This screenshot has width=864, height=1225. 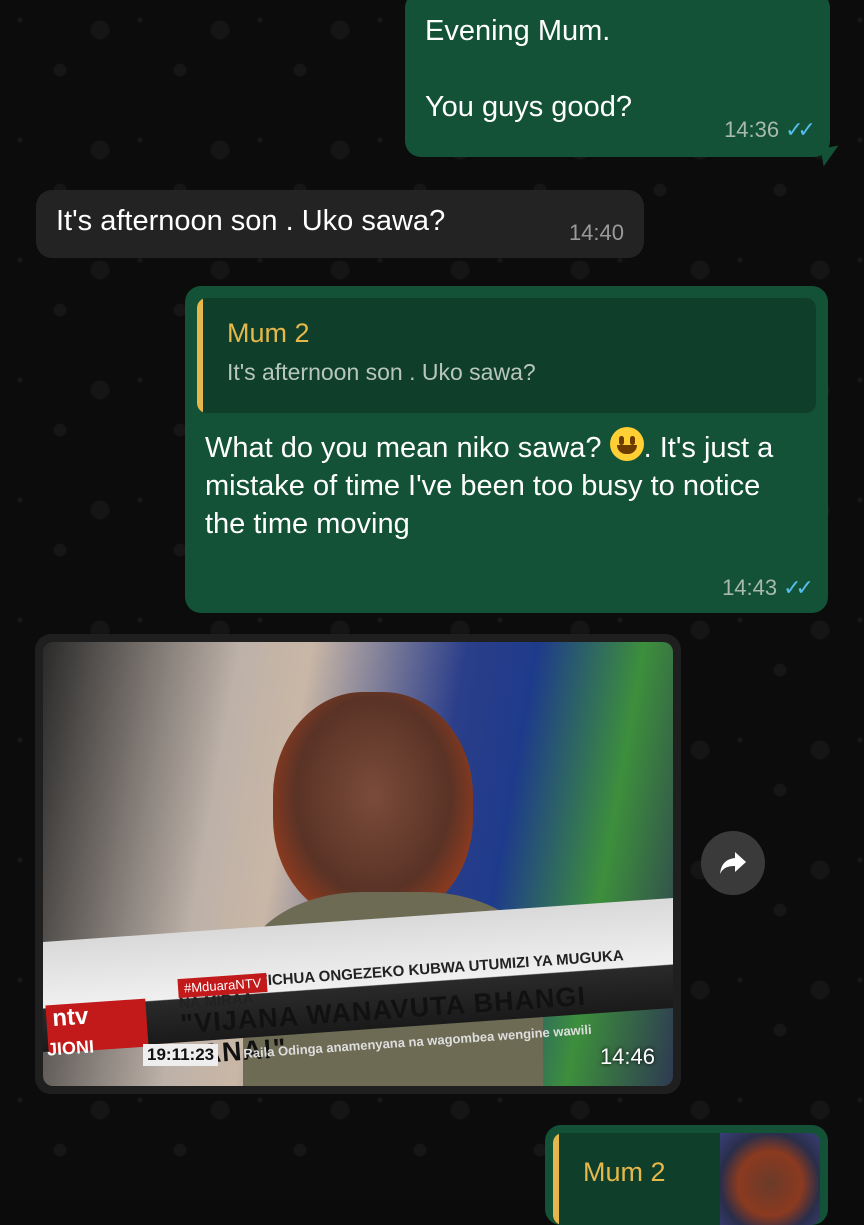 I want to click on message-meta: 14:40, so click(x=596, y=233).